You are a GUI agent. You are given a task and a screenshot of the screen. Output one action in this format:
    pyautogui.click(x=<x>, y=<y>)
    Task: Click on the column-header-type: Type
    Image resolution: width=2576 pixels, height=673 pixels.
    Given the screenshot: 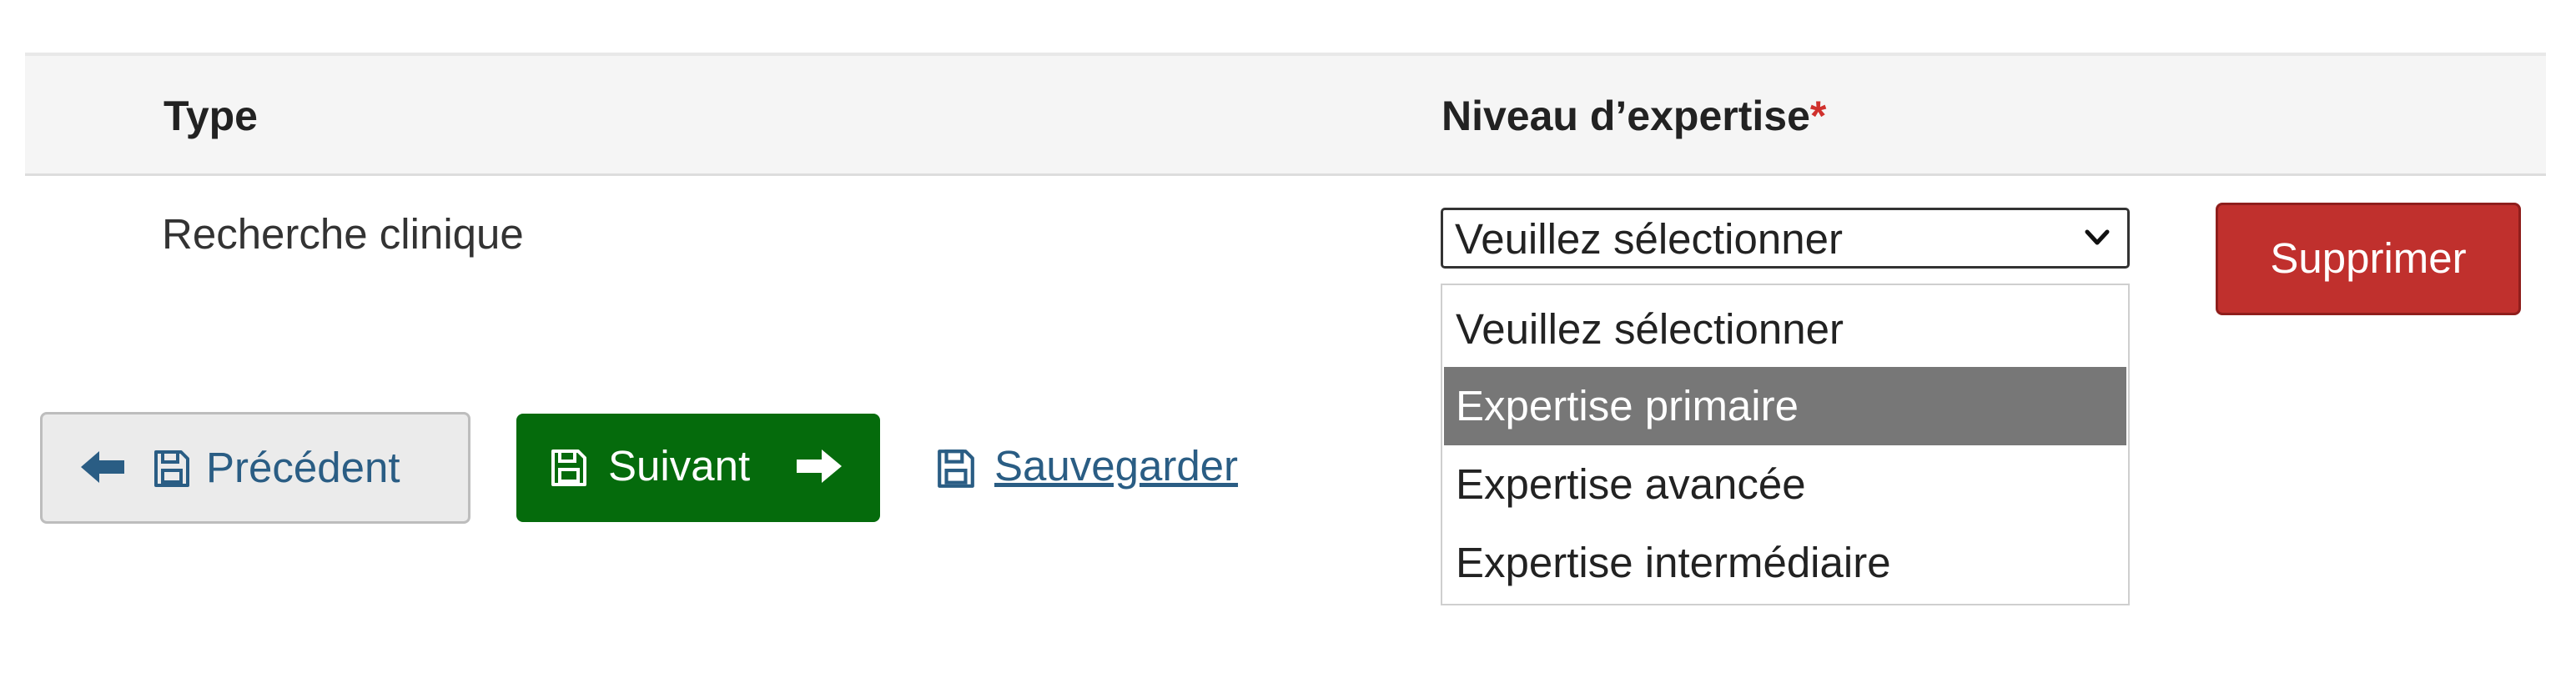 What is the action you would take?
    pyautogui.click(x=211, y=116)
    